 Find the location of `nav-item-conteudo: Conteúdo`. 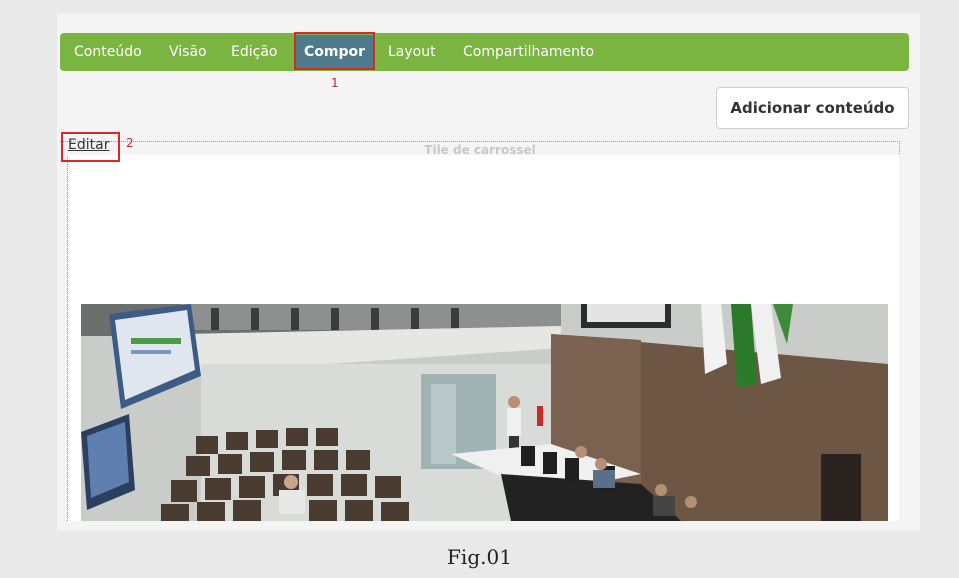

nav-item-conteudo: Conteúdo is located at coordinates (108, 52).